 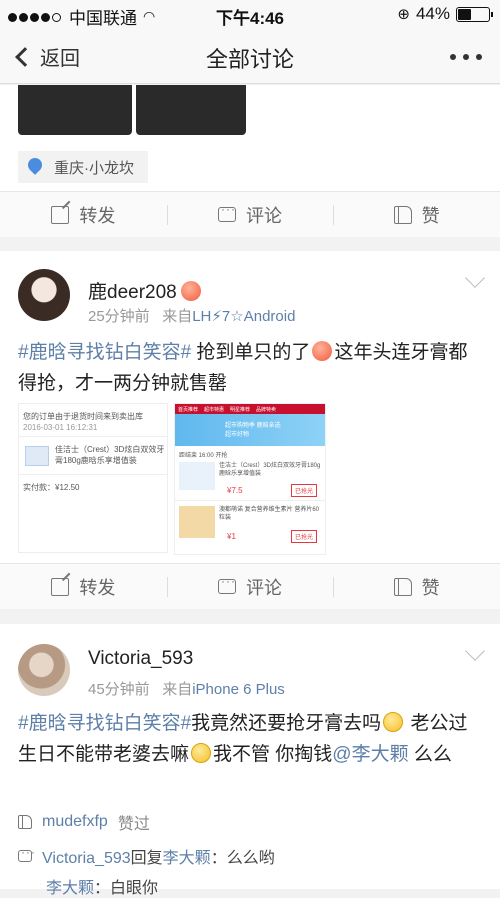 What do you see at coordinates (119, 316) in the screenshot?
I see `post-time: 25分钟前` at bounding box center [119, 316].